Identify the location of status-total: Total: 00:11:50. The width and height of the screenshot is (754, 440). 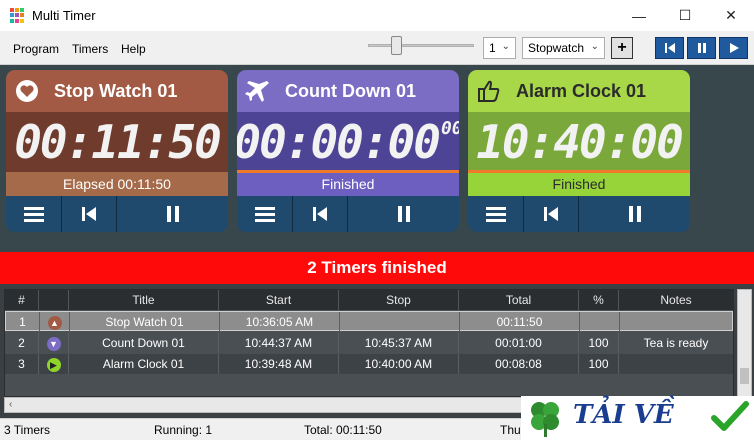
(343, 430).